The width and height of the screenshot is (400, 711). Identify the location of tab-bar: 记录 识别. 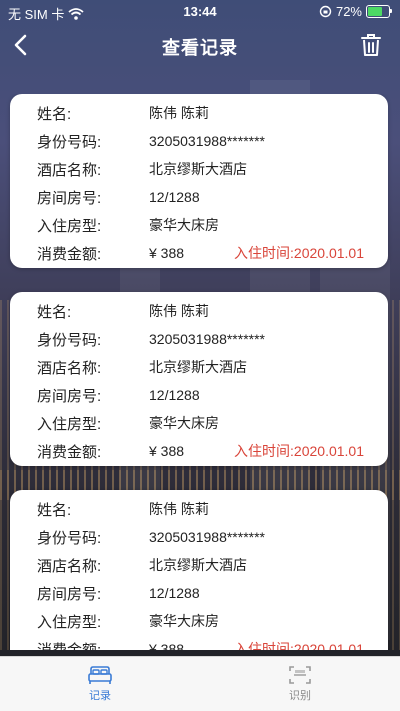
(200, 683).